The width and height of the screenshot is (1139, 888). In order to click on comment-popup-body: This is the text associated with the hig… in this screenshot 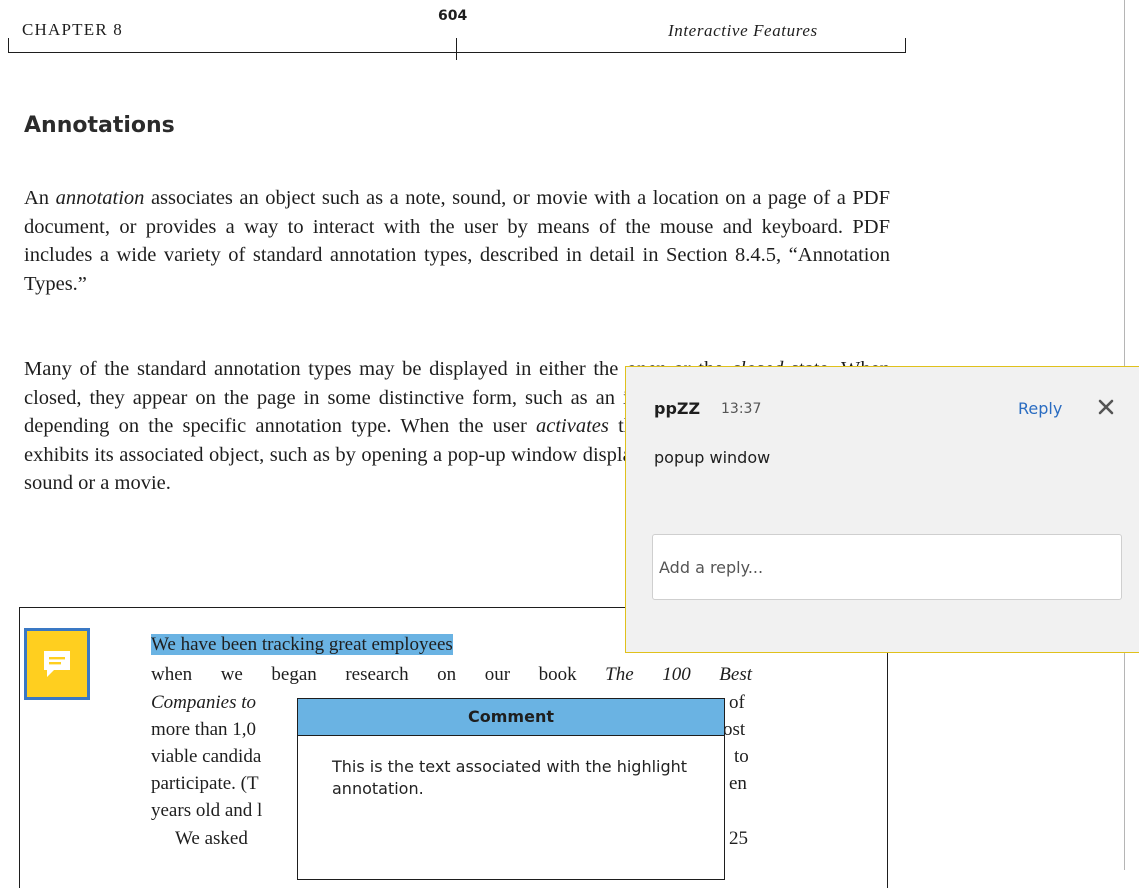, I will do `click(510, 777)`.